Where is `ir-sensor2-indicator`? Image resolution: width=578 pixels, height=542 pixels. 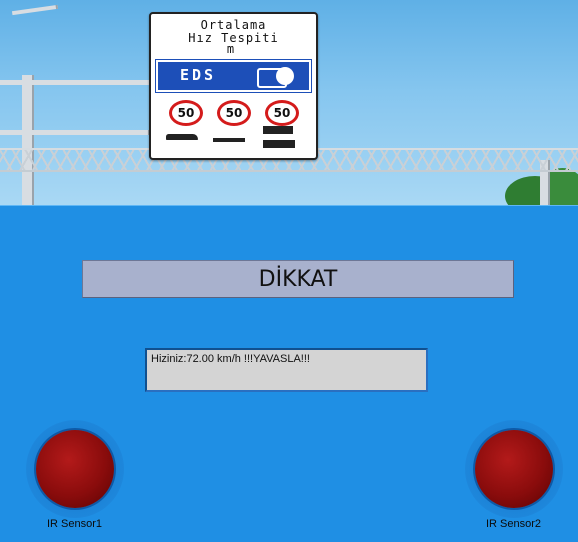
ir-sensor2-indicator is located at coordinates (514, 469).